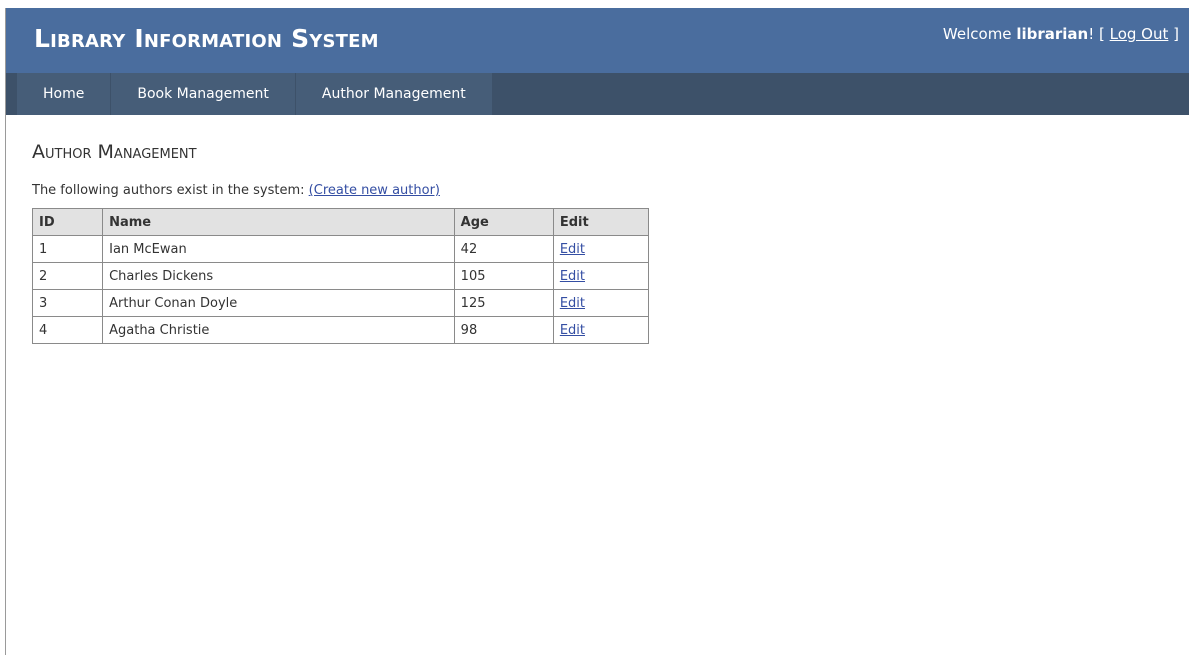 This screenshot has width=1189, height=655. I want to click on cell-id: 3, so click(67, 303).